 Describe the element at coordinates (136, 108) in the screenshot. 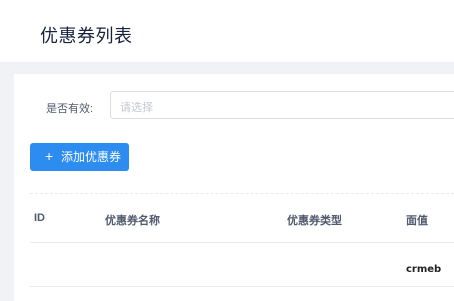

I see `select-placeholder: 请选择` at that location.